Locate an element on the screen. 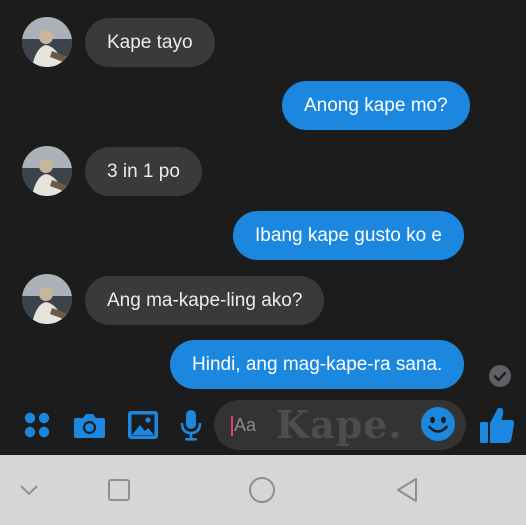  thumbs-up-icon is located at coordinates (497, 425).